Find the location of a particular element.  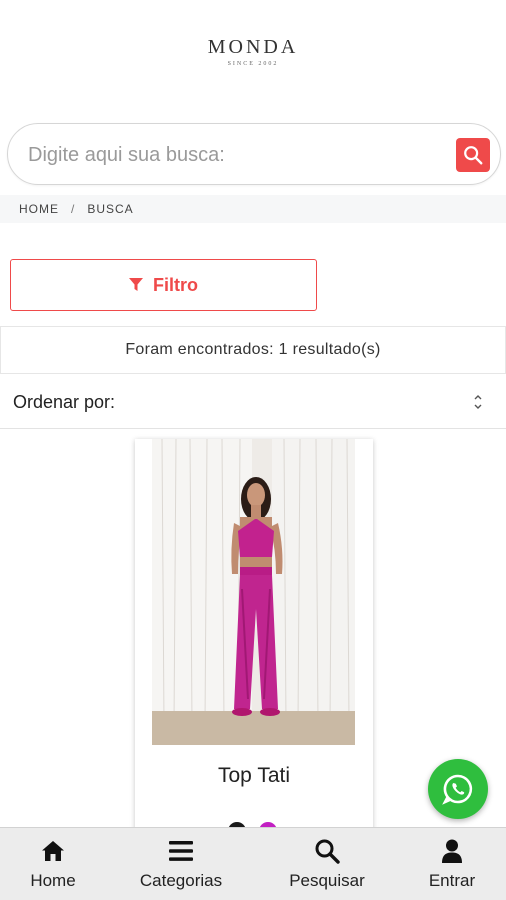

filter-button: Filtro is located at coordinates (163, 285).